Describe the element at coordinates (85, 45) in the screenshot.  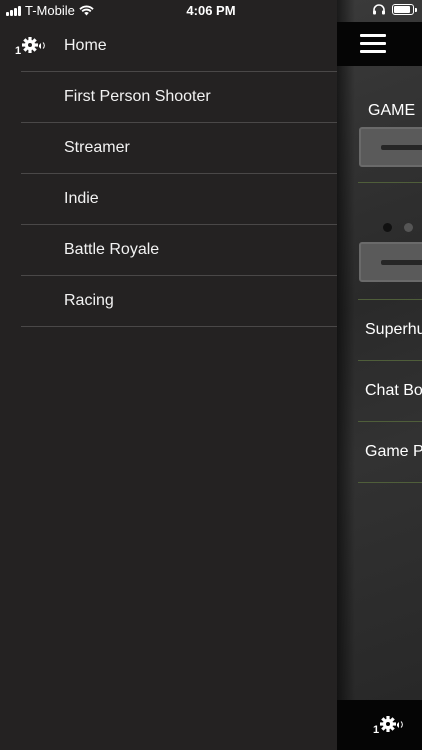
I see `drawer-item-label: Home` at that location.